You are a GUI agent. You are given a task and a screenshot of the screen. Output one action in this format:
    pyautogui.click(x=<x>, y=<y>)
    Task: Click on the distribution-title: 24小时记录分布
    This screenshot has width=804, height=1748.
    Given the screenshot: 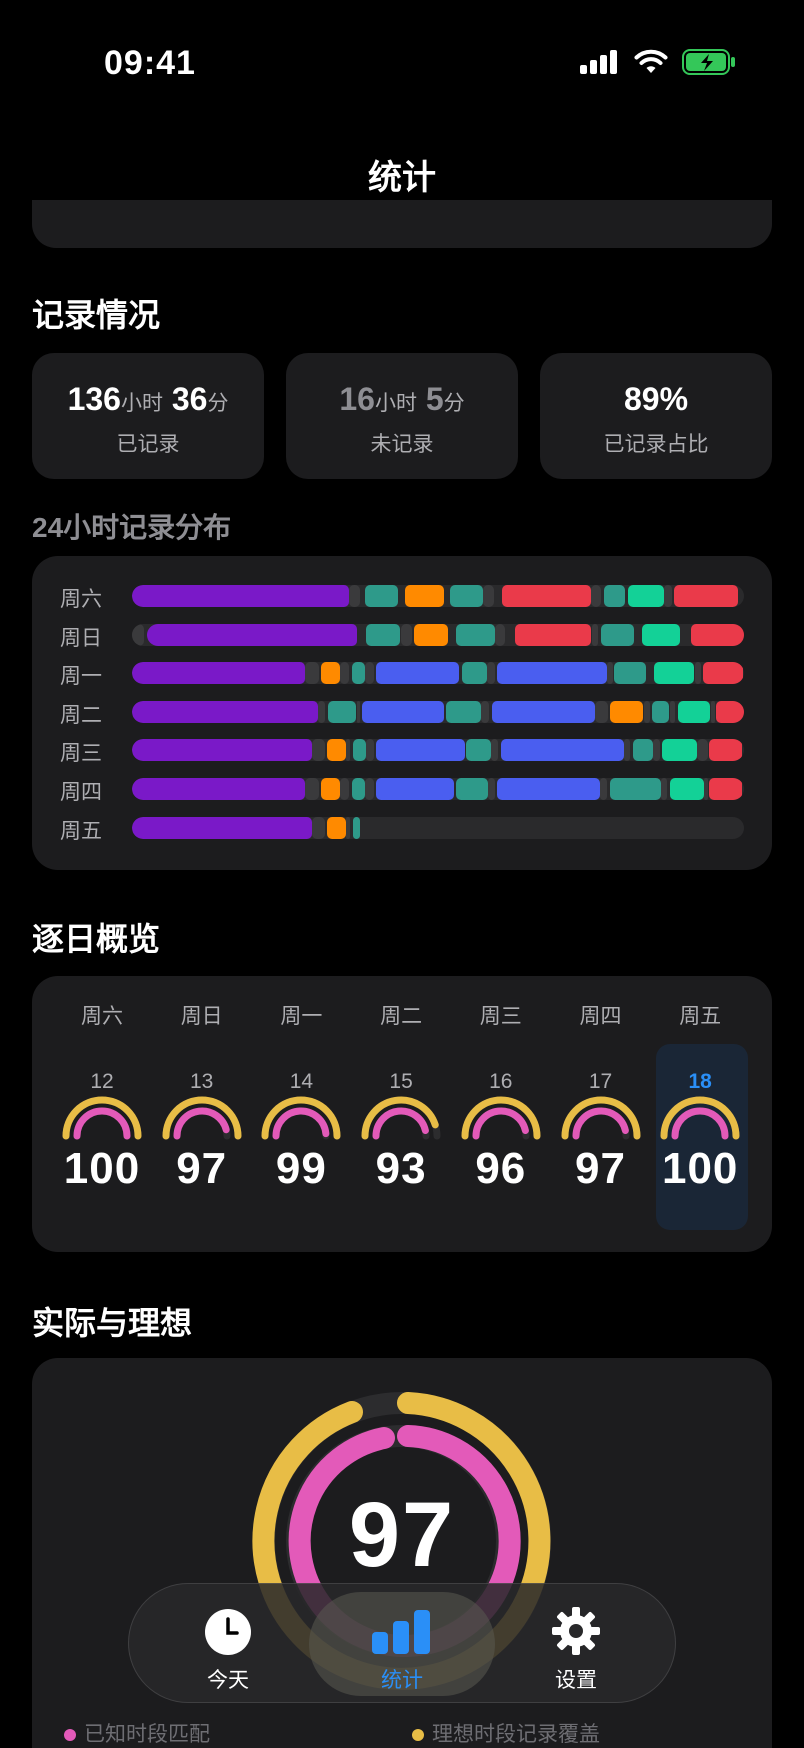 What is the action you would take?
    pyautogui.click(x=132, y=527)
    